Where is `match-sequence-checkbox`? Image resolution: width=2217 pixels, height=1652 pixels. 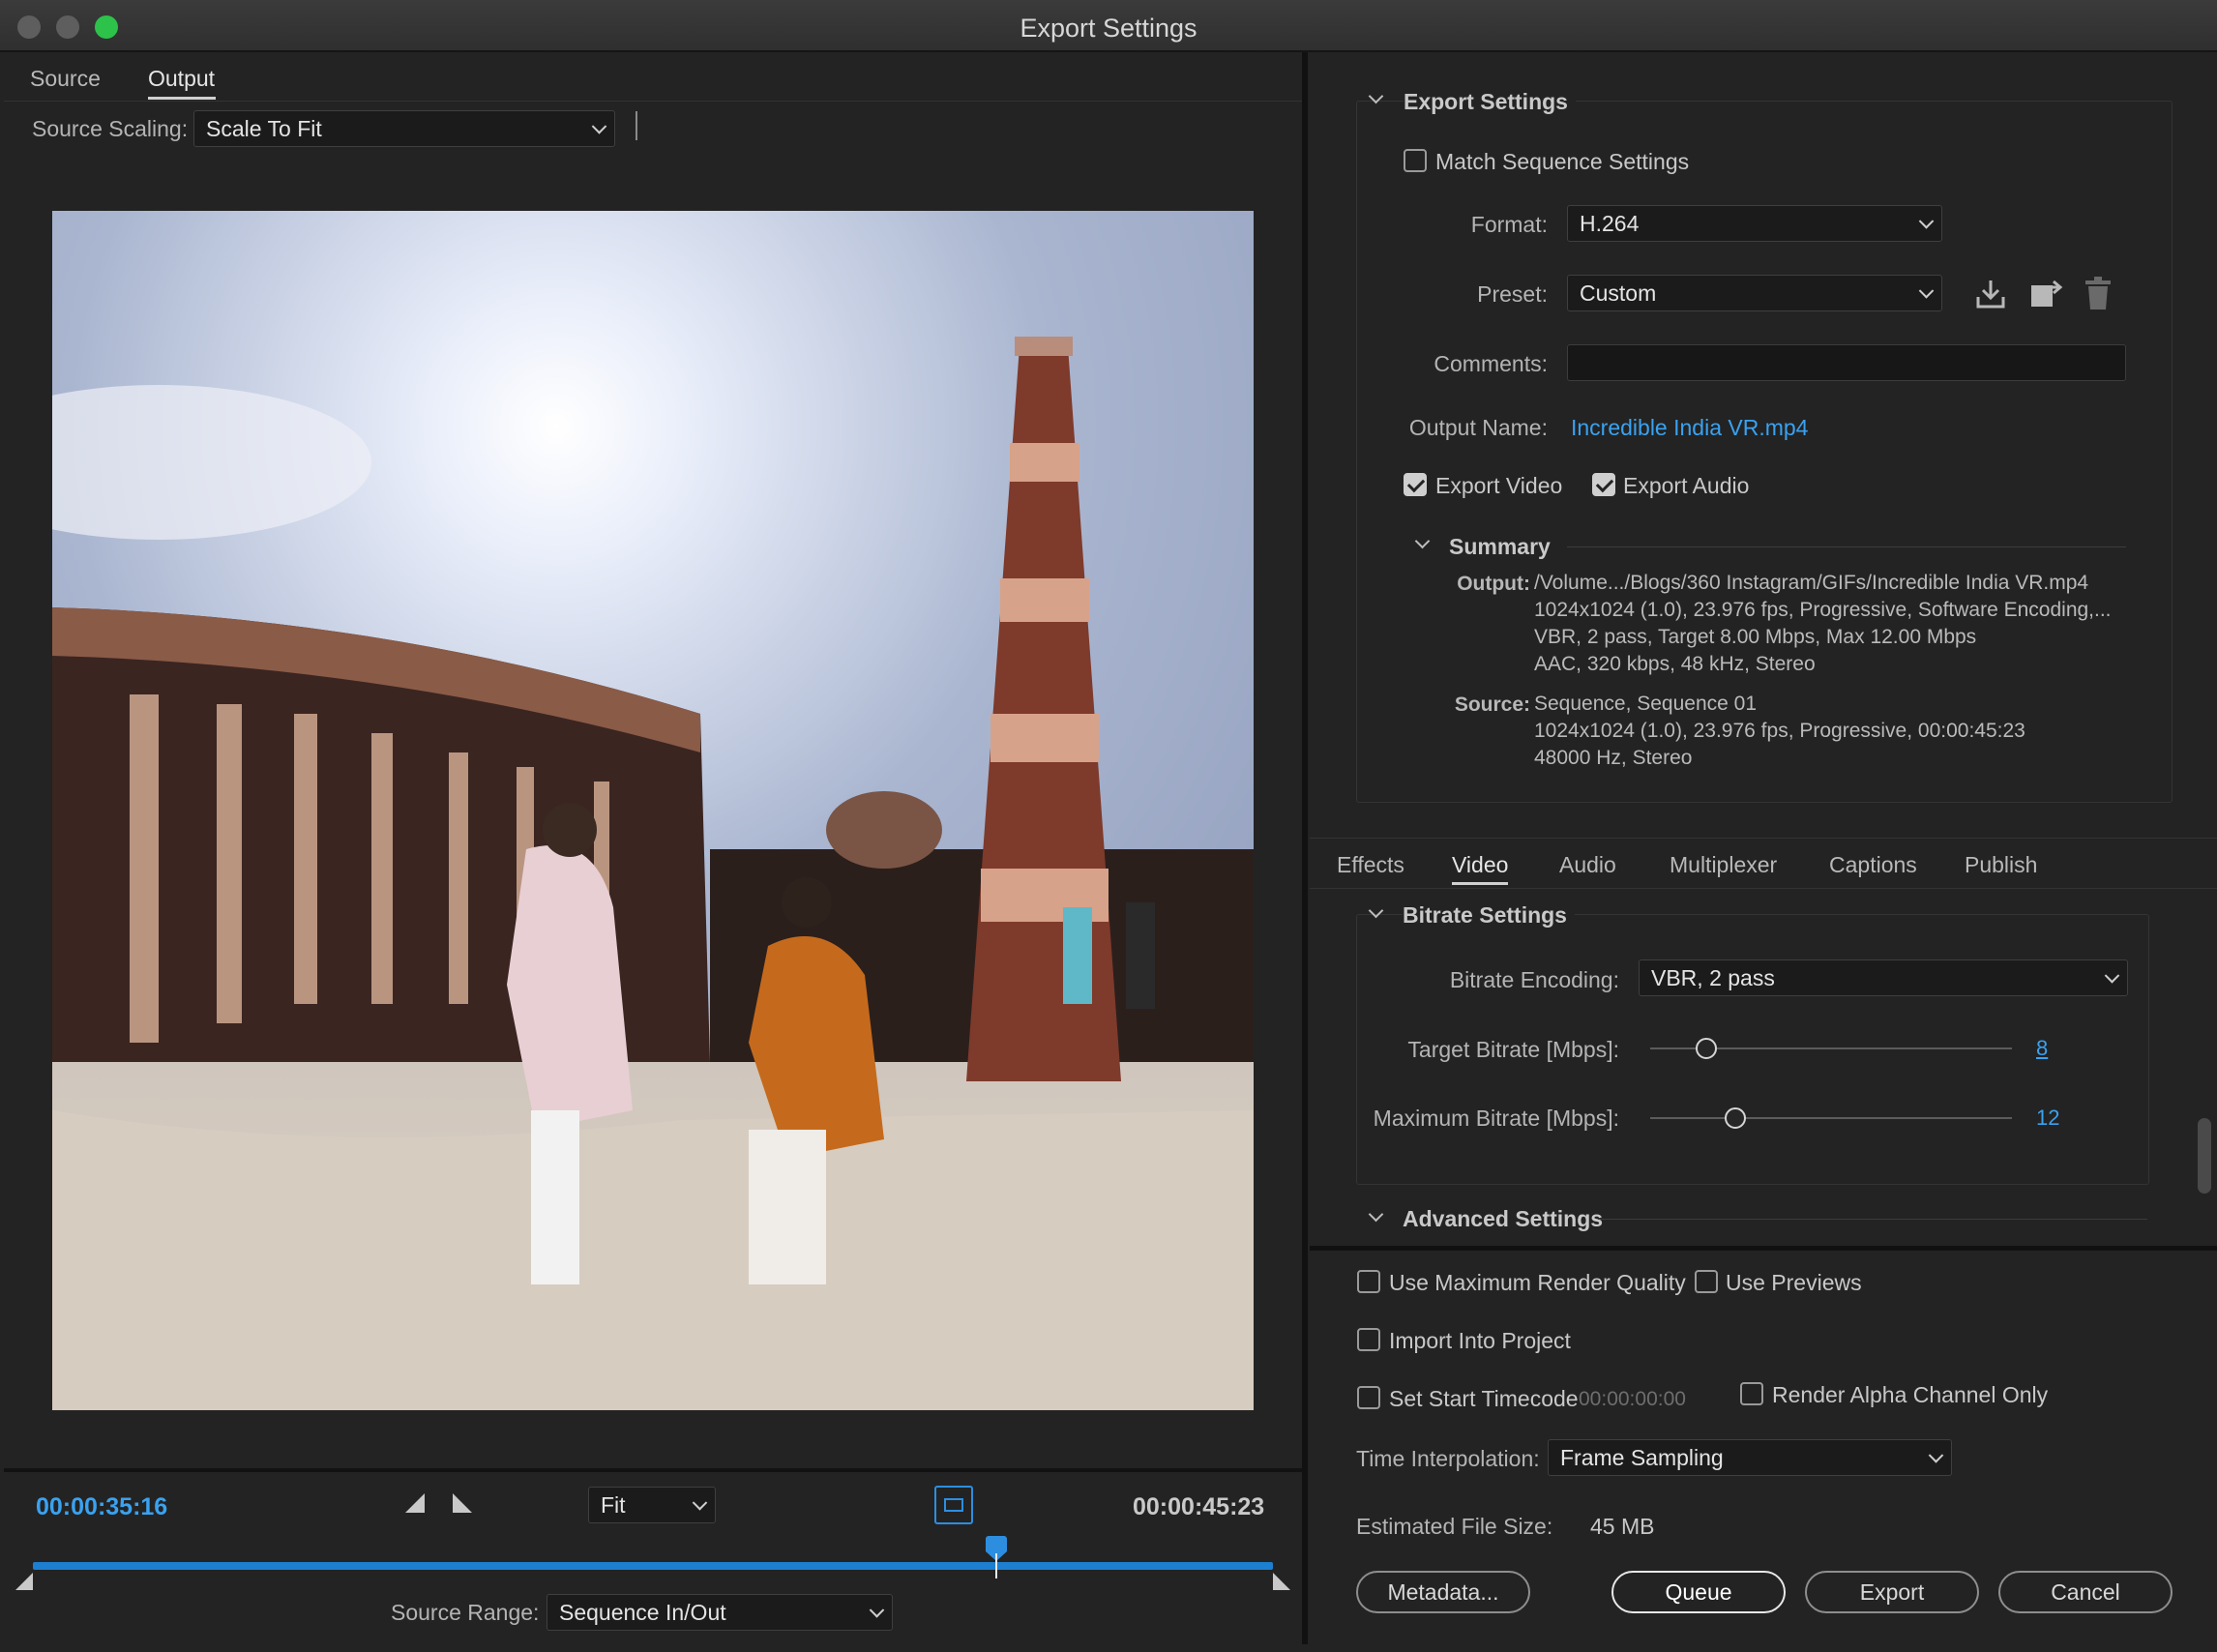
match-sequence-checkbox is located at coordinates (1416, 160).